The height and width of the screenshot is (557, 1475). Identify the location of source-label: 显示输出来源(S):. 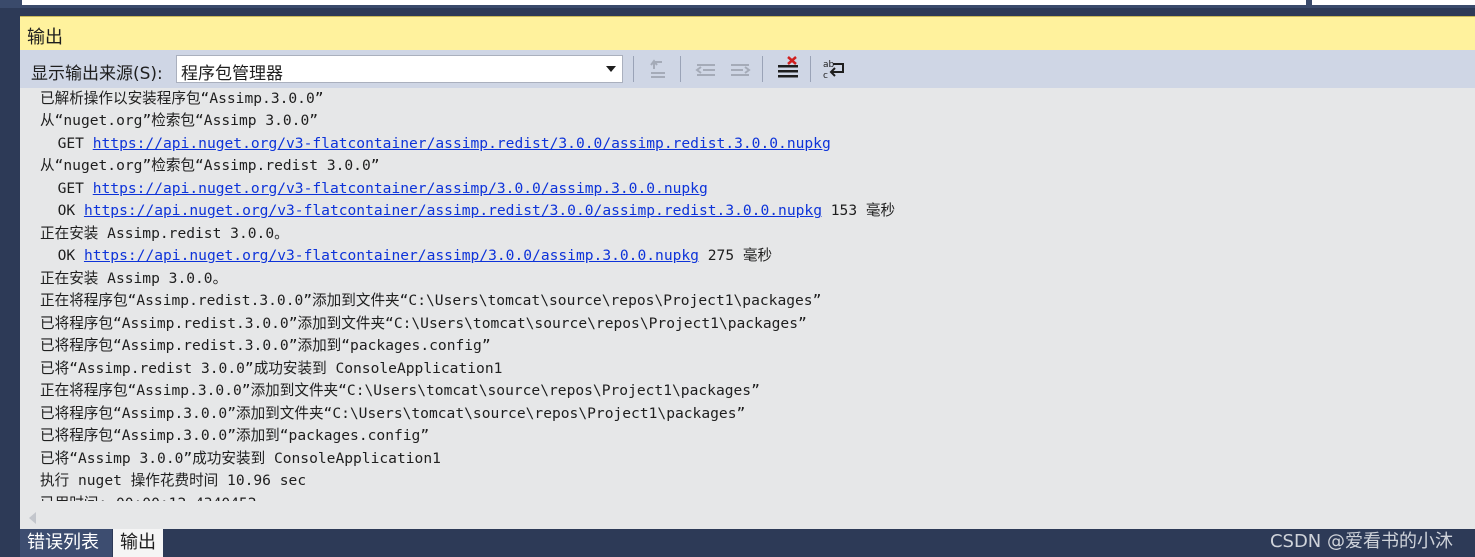
(97, 74).